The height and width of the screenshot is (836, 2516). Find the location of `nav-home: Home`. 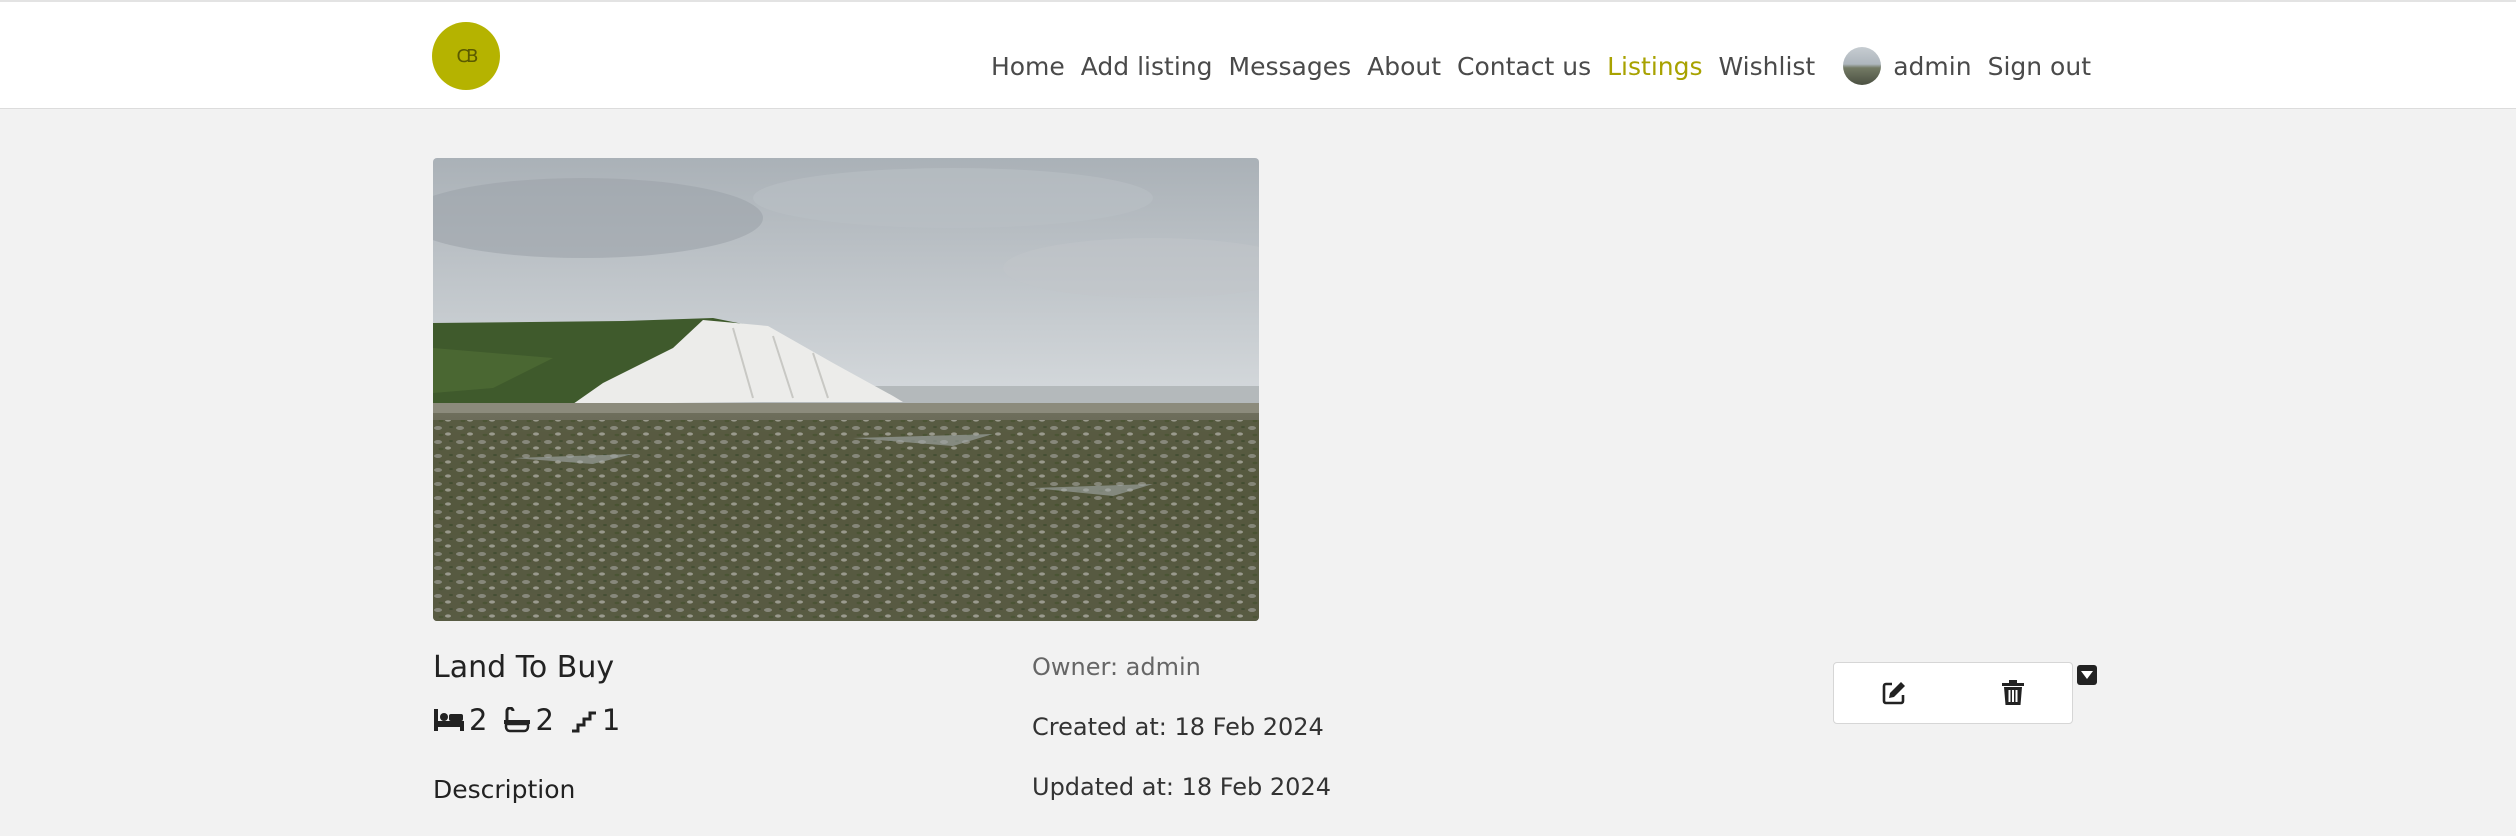

nav-home: Home is located at coordinates (1028, 66).